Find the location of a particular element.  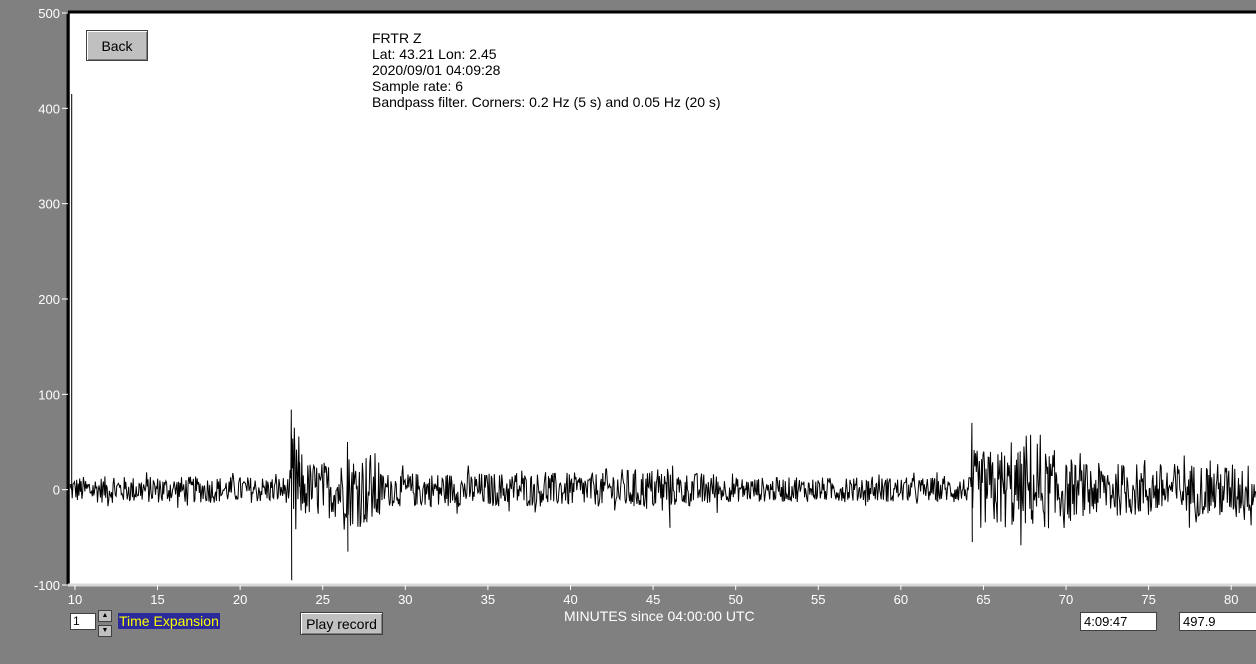

y-tick-label: 400 is located at coordinates (49, 108).